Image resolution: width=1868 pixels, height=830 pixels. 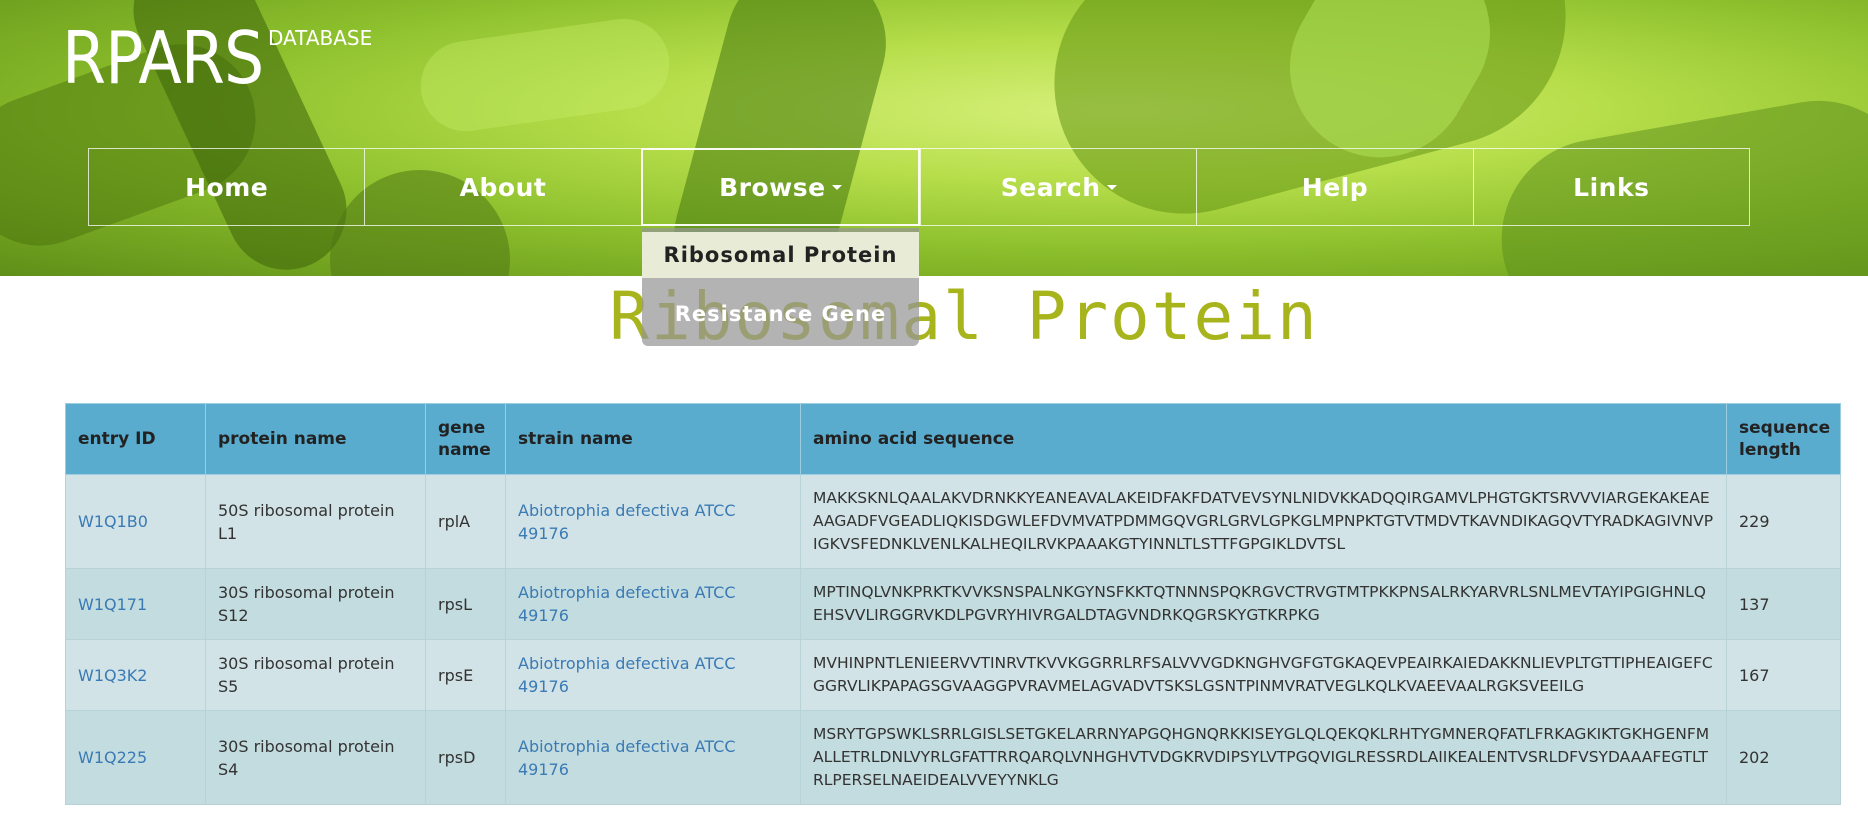 I want to click on site-logo: RPARS DATABASE, so click(x=217, y=58).